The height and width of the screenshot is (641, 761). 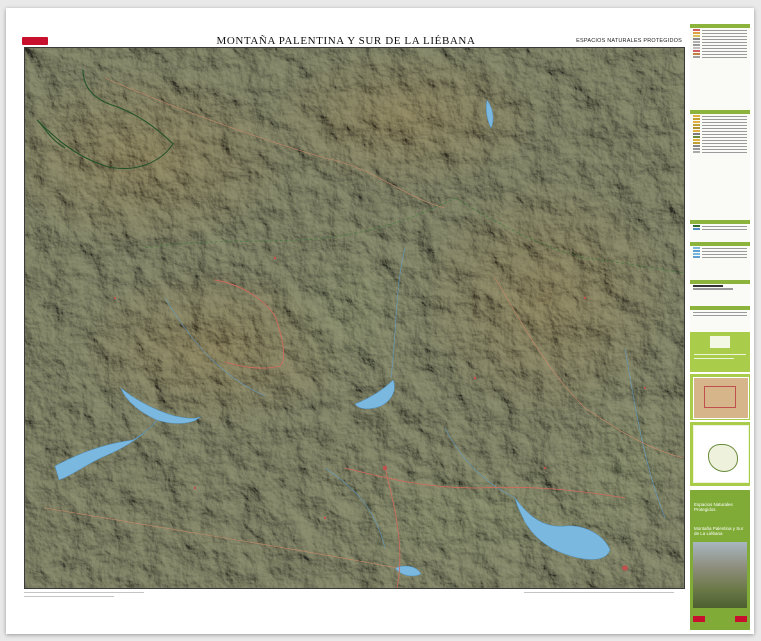 I want to click on legend-boundaries, so click(x=720, y=231).